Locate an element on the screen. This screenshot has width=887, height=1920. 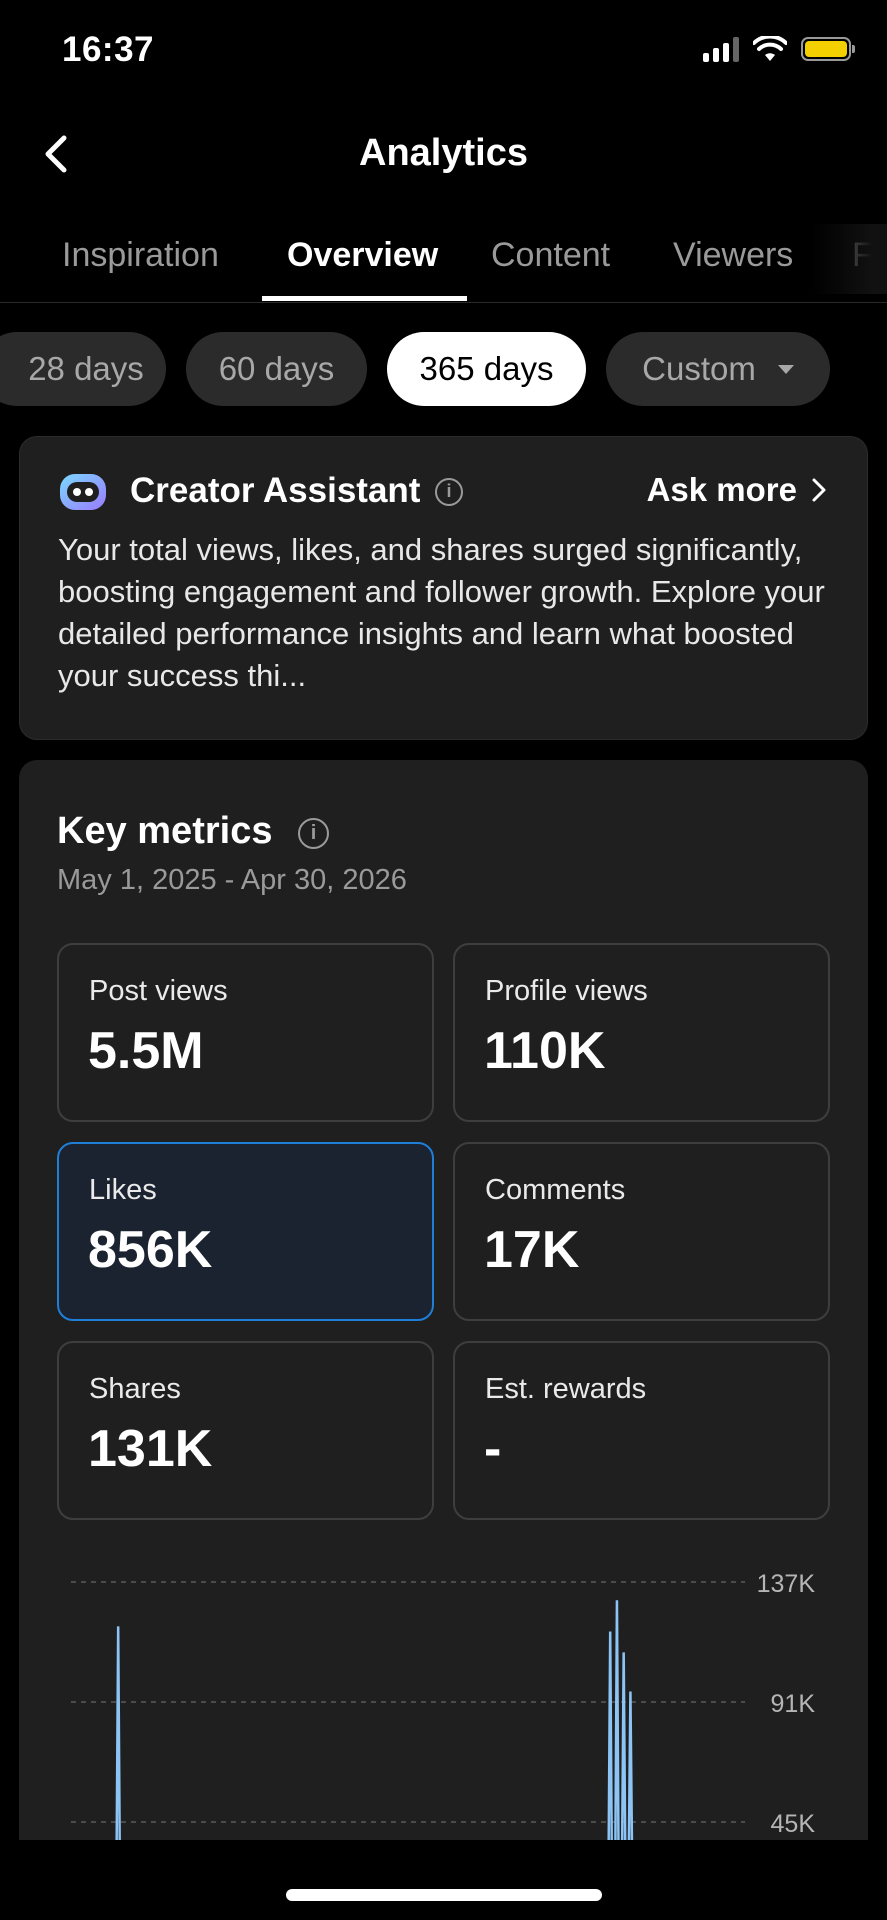
tab-content: Content is located at coordinates (550, 255).